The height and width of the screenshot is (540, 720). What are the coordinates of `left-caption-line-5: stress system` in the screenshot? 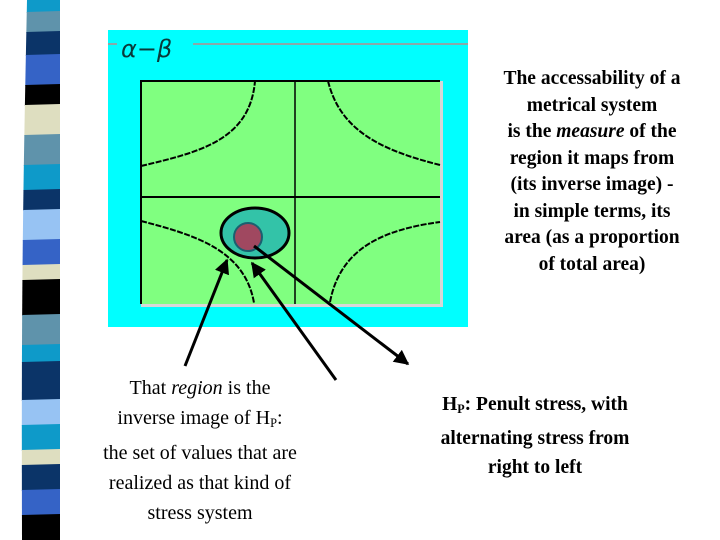 It's located at (200, 513).